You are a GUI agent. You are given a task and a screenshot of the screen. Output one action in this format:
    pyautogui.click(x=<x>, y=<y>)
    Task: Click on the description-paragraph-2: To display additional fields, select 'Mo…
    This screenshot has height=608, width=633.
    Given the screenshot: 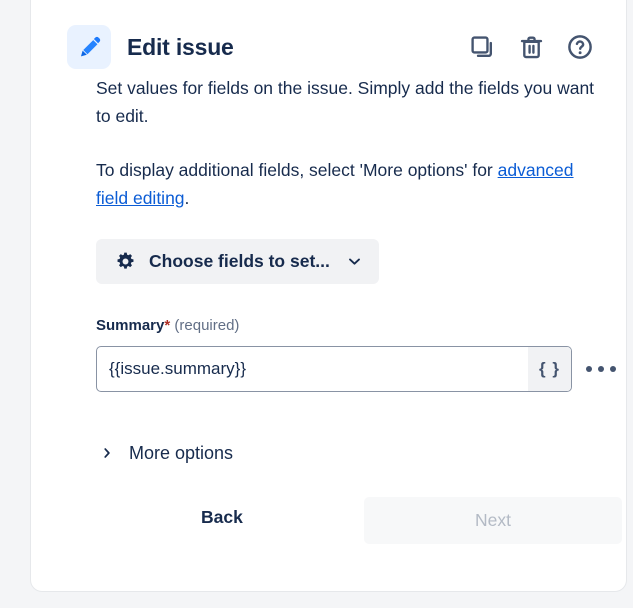 What is the action you would take?
    pyautogui.click(x=352, y=184)
    